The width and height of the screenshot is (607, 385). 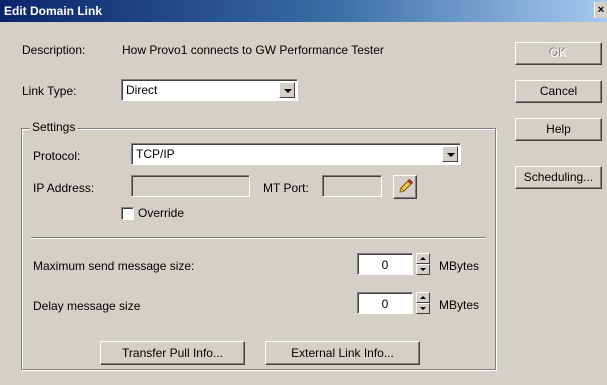 I want to click on max-send-size-label: Maximum send message size:, so click(x=114, y=266).